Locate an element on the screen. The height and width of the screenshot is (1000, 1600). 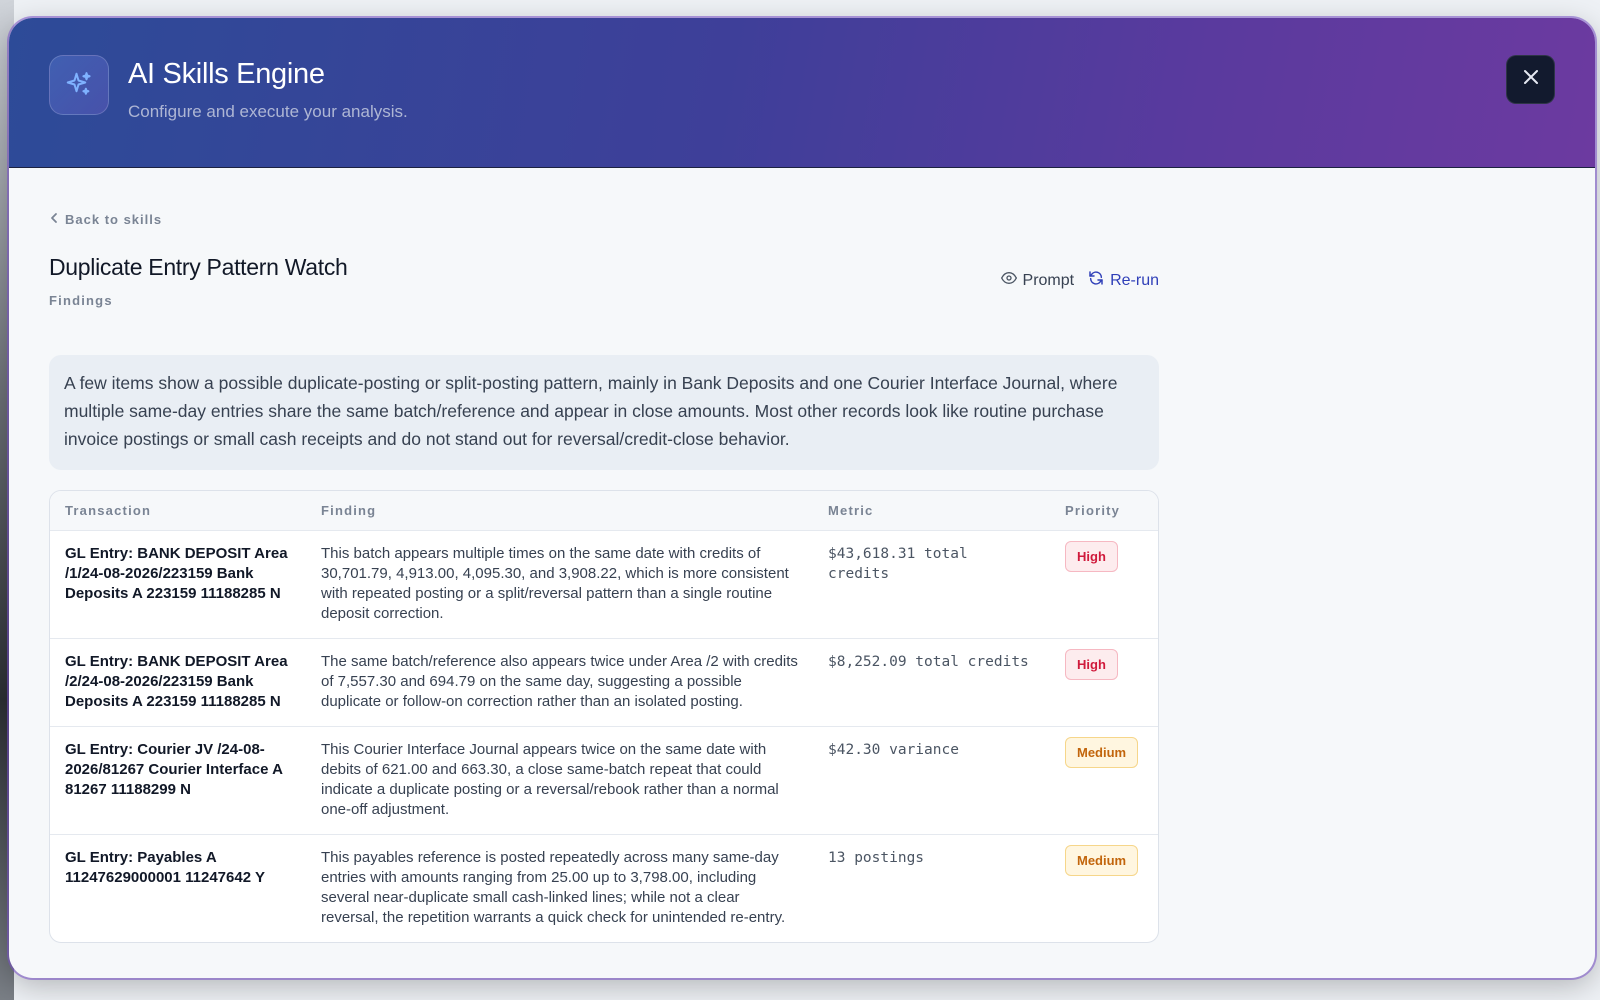
metric-cell: $8,252.09 total credits is located at coordinates (928, 661).